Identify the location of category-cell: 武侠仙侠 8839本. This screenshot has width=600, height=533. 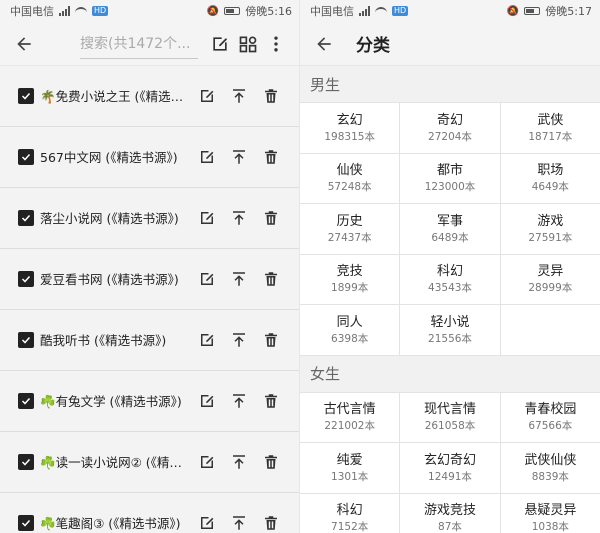
(550, 468).